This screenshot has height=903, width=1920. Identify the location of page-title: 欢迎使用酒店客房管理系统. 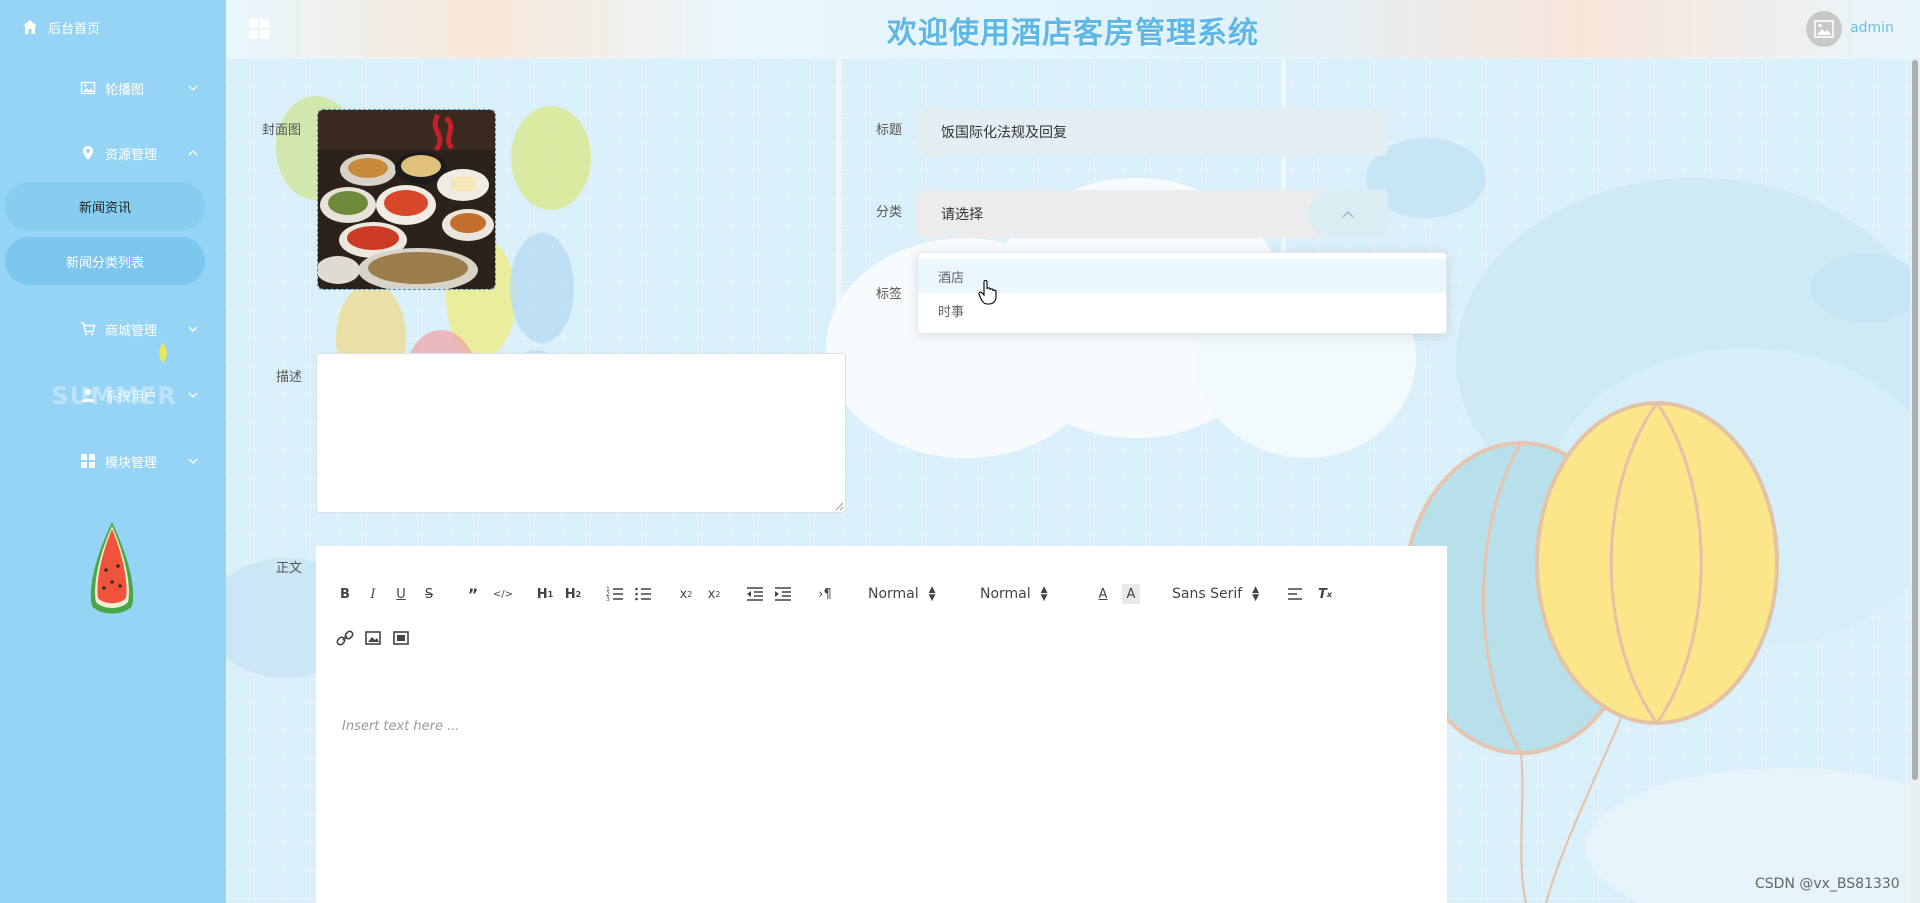
(1073, 33).